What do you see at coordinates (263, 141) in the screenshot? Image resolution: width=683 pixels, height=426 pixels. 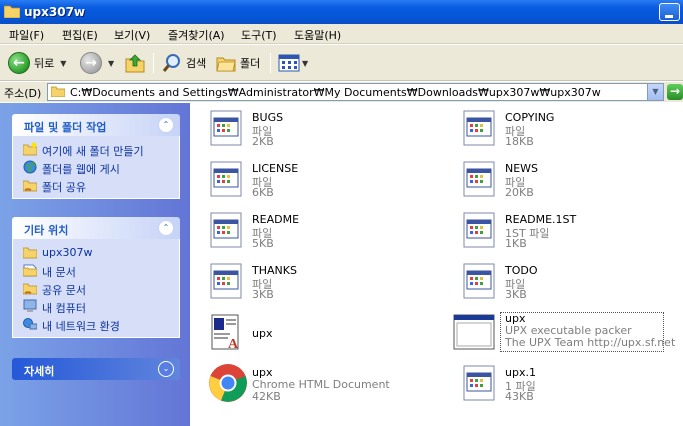 I see `file-size: 2KB` at bounding box center [263, 141].